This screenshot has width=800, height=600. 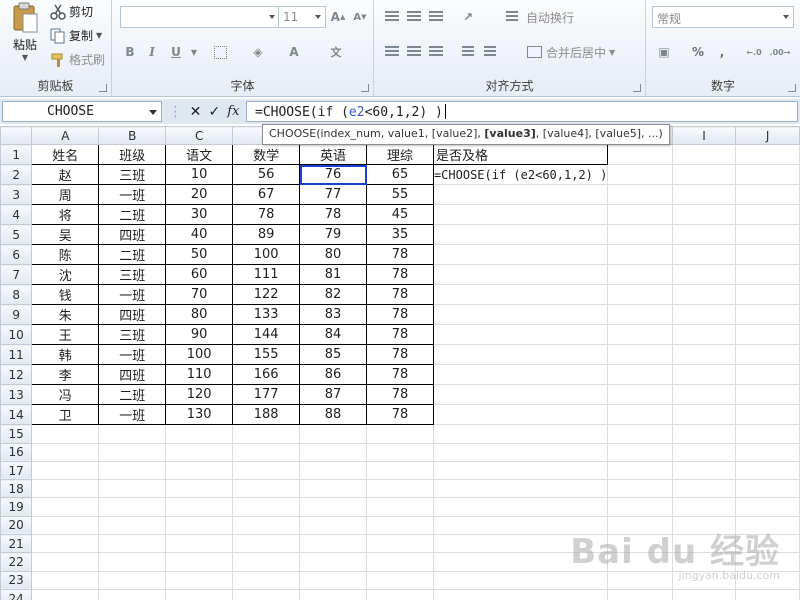 What do you see at coordinates (176, 52) in the screenshot?
I see `underline-icon: U` at bounding box center [176, 52].